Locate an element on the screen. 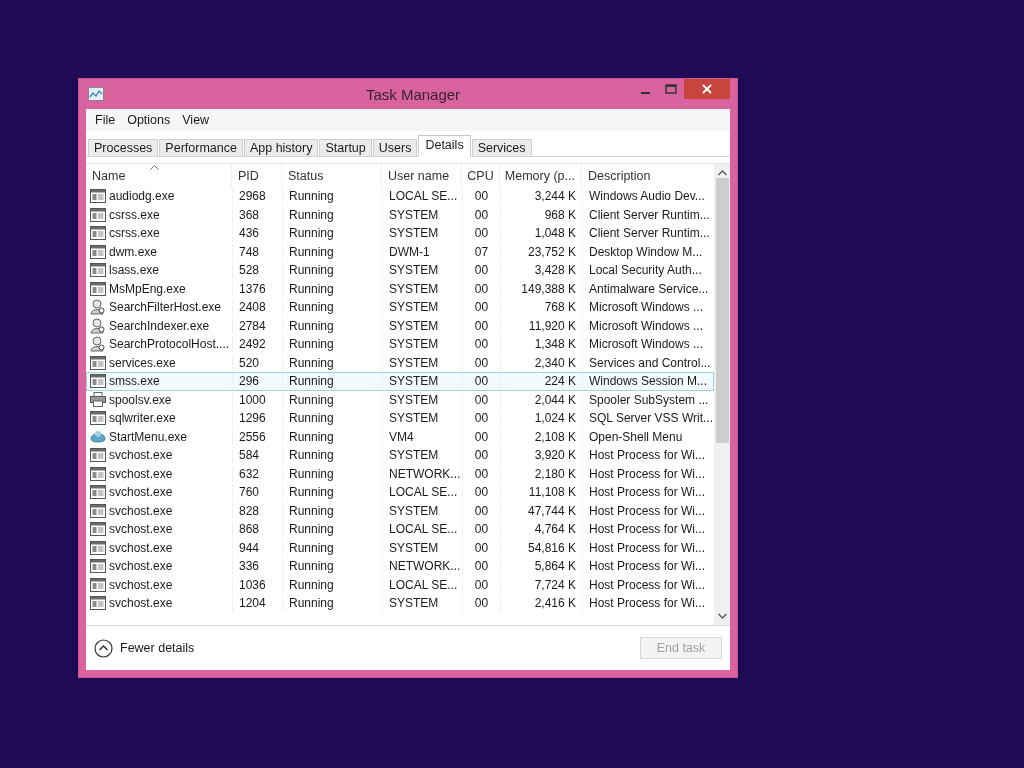  table-cell: 1,348 K is located at coordinates (542, 344).